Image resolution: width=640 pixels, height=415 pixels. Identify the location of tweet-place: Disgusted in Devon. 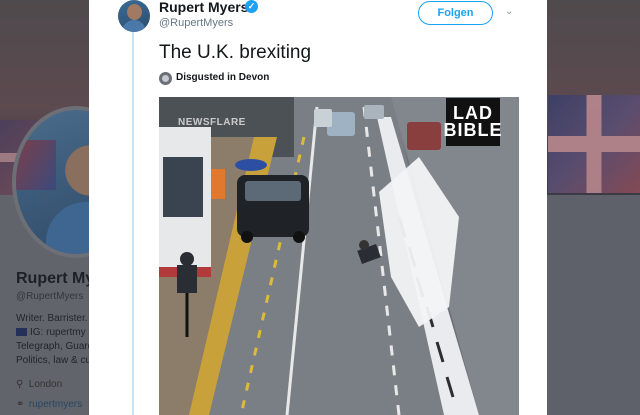
(222, 77).